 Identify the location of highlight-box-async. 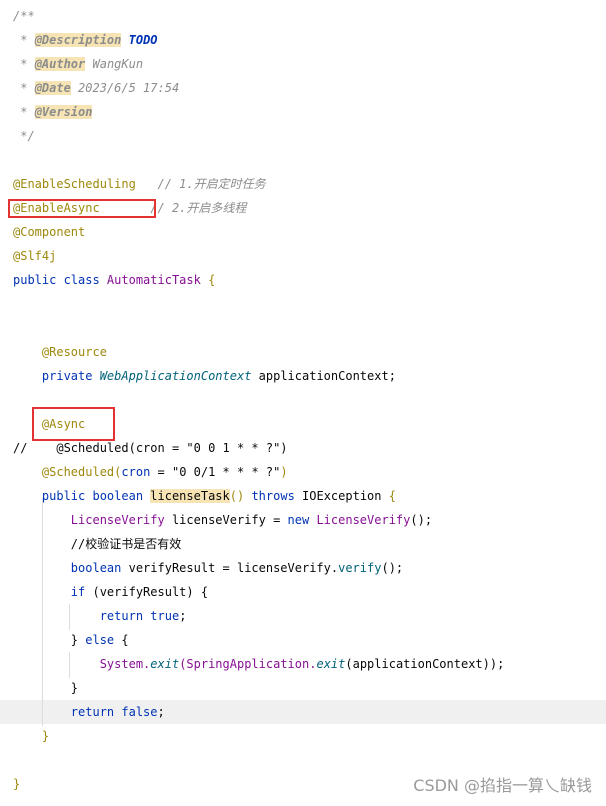
(73, 424).